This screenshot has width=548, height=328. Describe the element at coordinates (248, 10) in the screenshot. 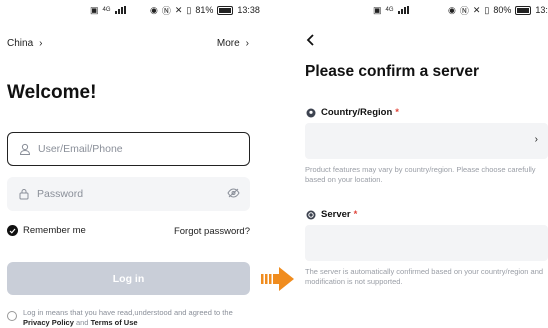

I see `status-time: 13:38` at that location.